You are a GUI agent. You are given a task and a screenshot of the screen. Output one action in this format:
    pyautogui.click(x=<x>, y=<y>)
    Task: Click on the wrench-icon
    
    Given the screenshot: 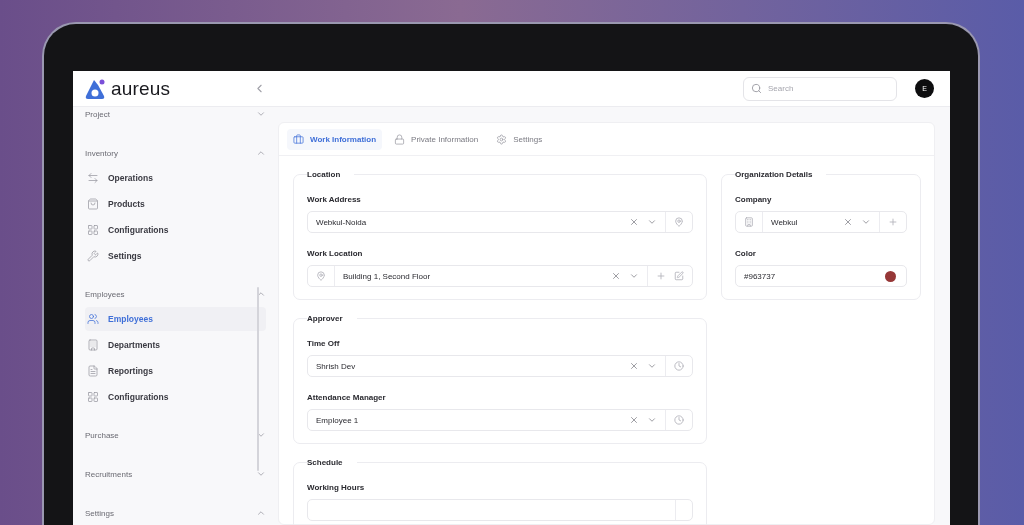 What is the action you would take?
    pyautogui.click(x=93, y=256)
    